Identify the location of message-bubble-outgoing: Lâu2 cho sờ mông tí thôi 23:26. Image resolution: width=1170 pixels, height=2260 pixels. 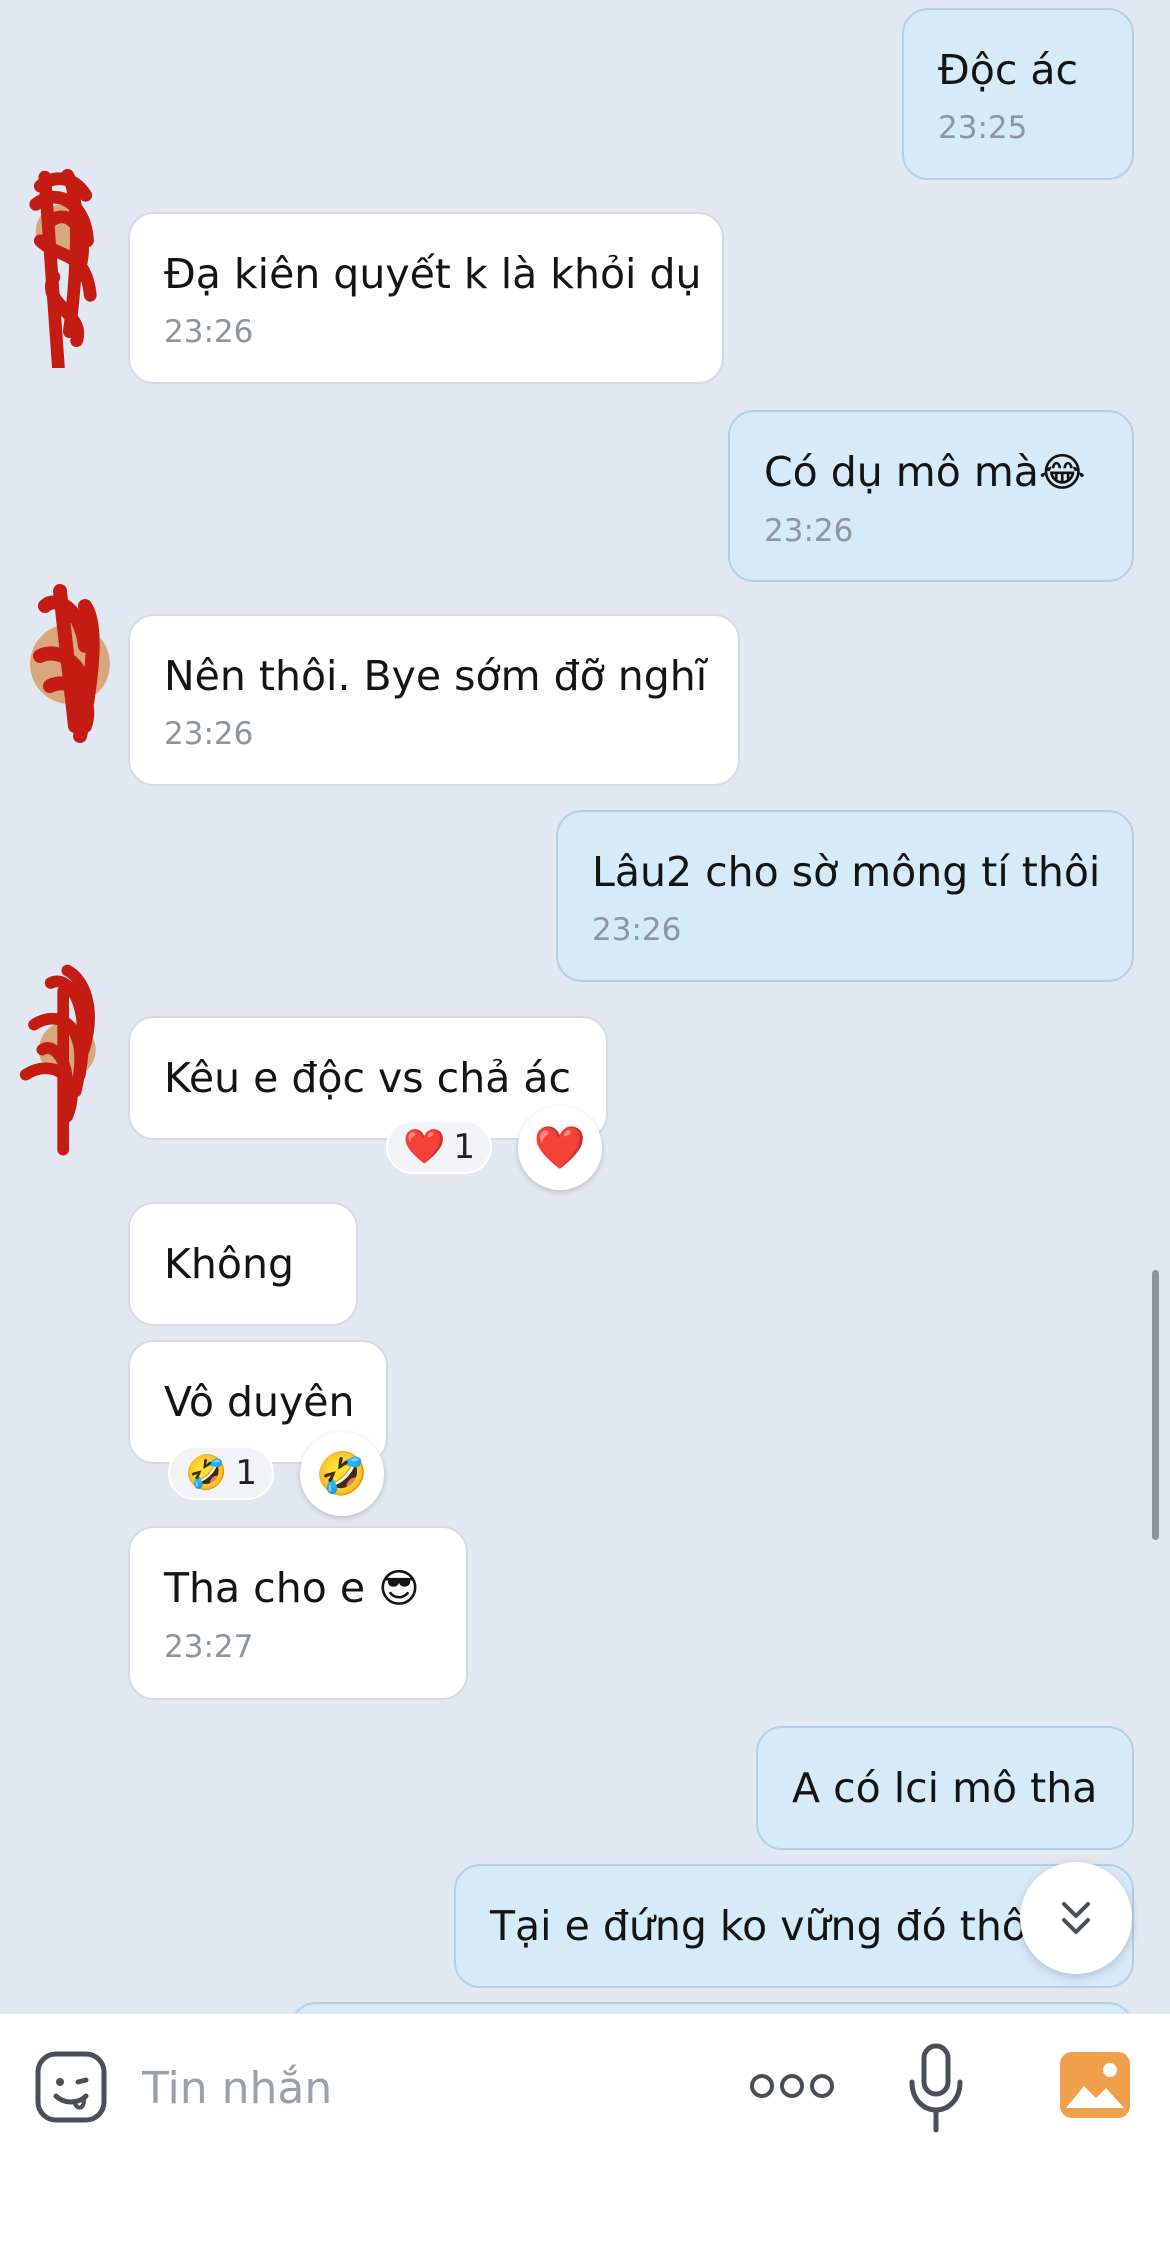
(845, 896).